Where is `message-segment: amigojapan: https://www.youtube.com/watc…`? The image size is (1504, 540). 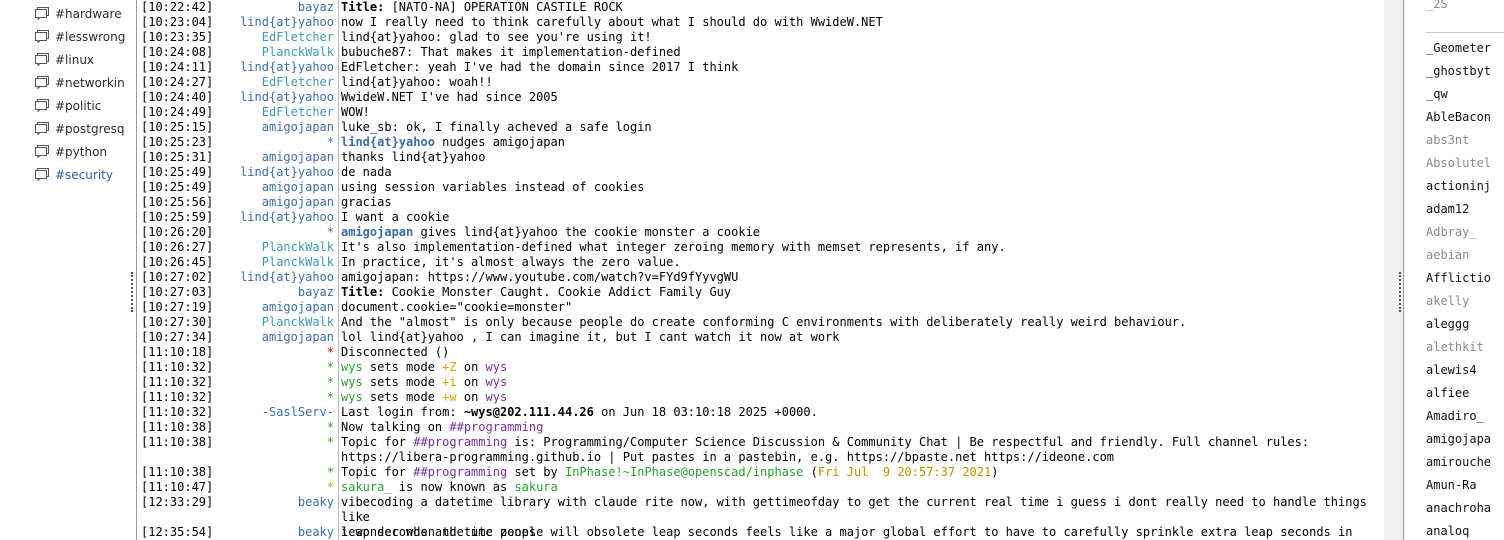 message-segment: amigojapan: https://www.youtube.com/watc… is located at coordinates (540, 277).